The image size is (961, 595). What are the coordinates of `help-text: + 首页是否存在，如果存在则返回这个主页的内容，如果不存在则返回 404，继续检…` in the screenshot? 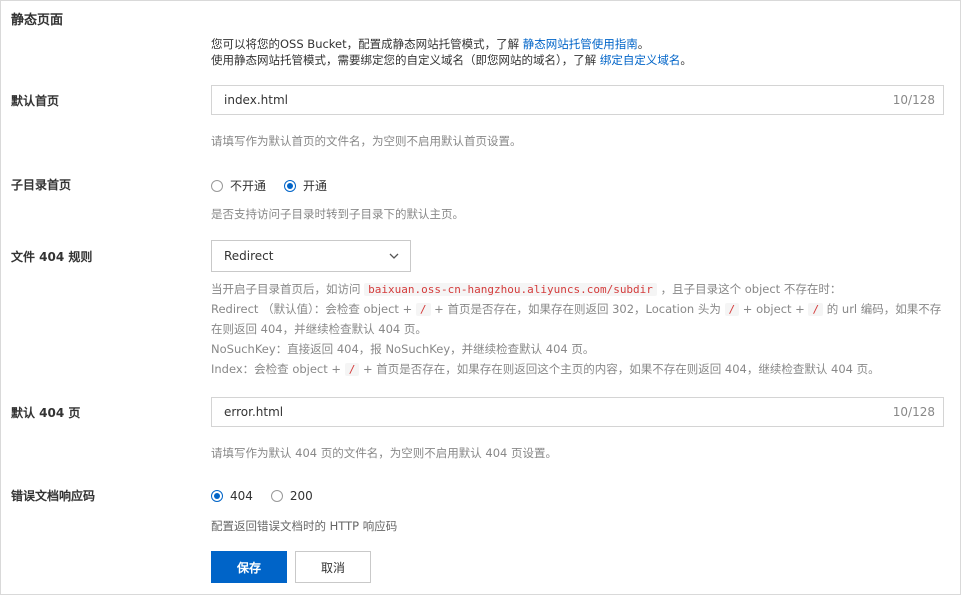 It's located at (619, 369).